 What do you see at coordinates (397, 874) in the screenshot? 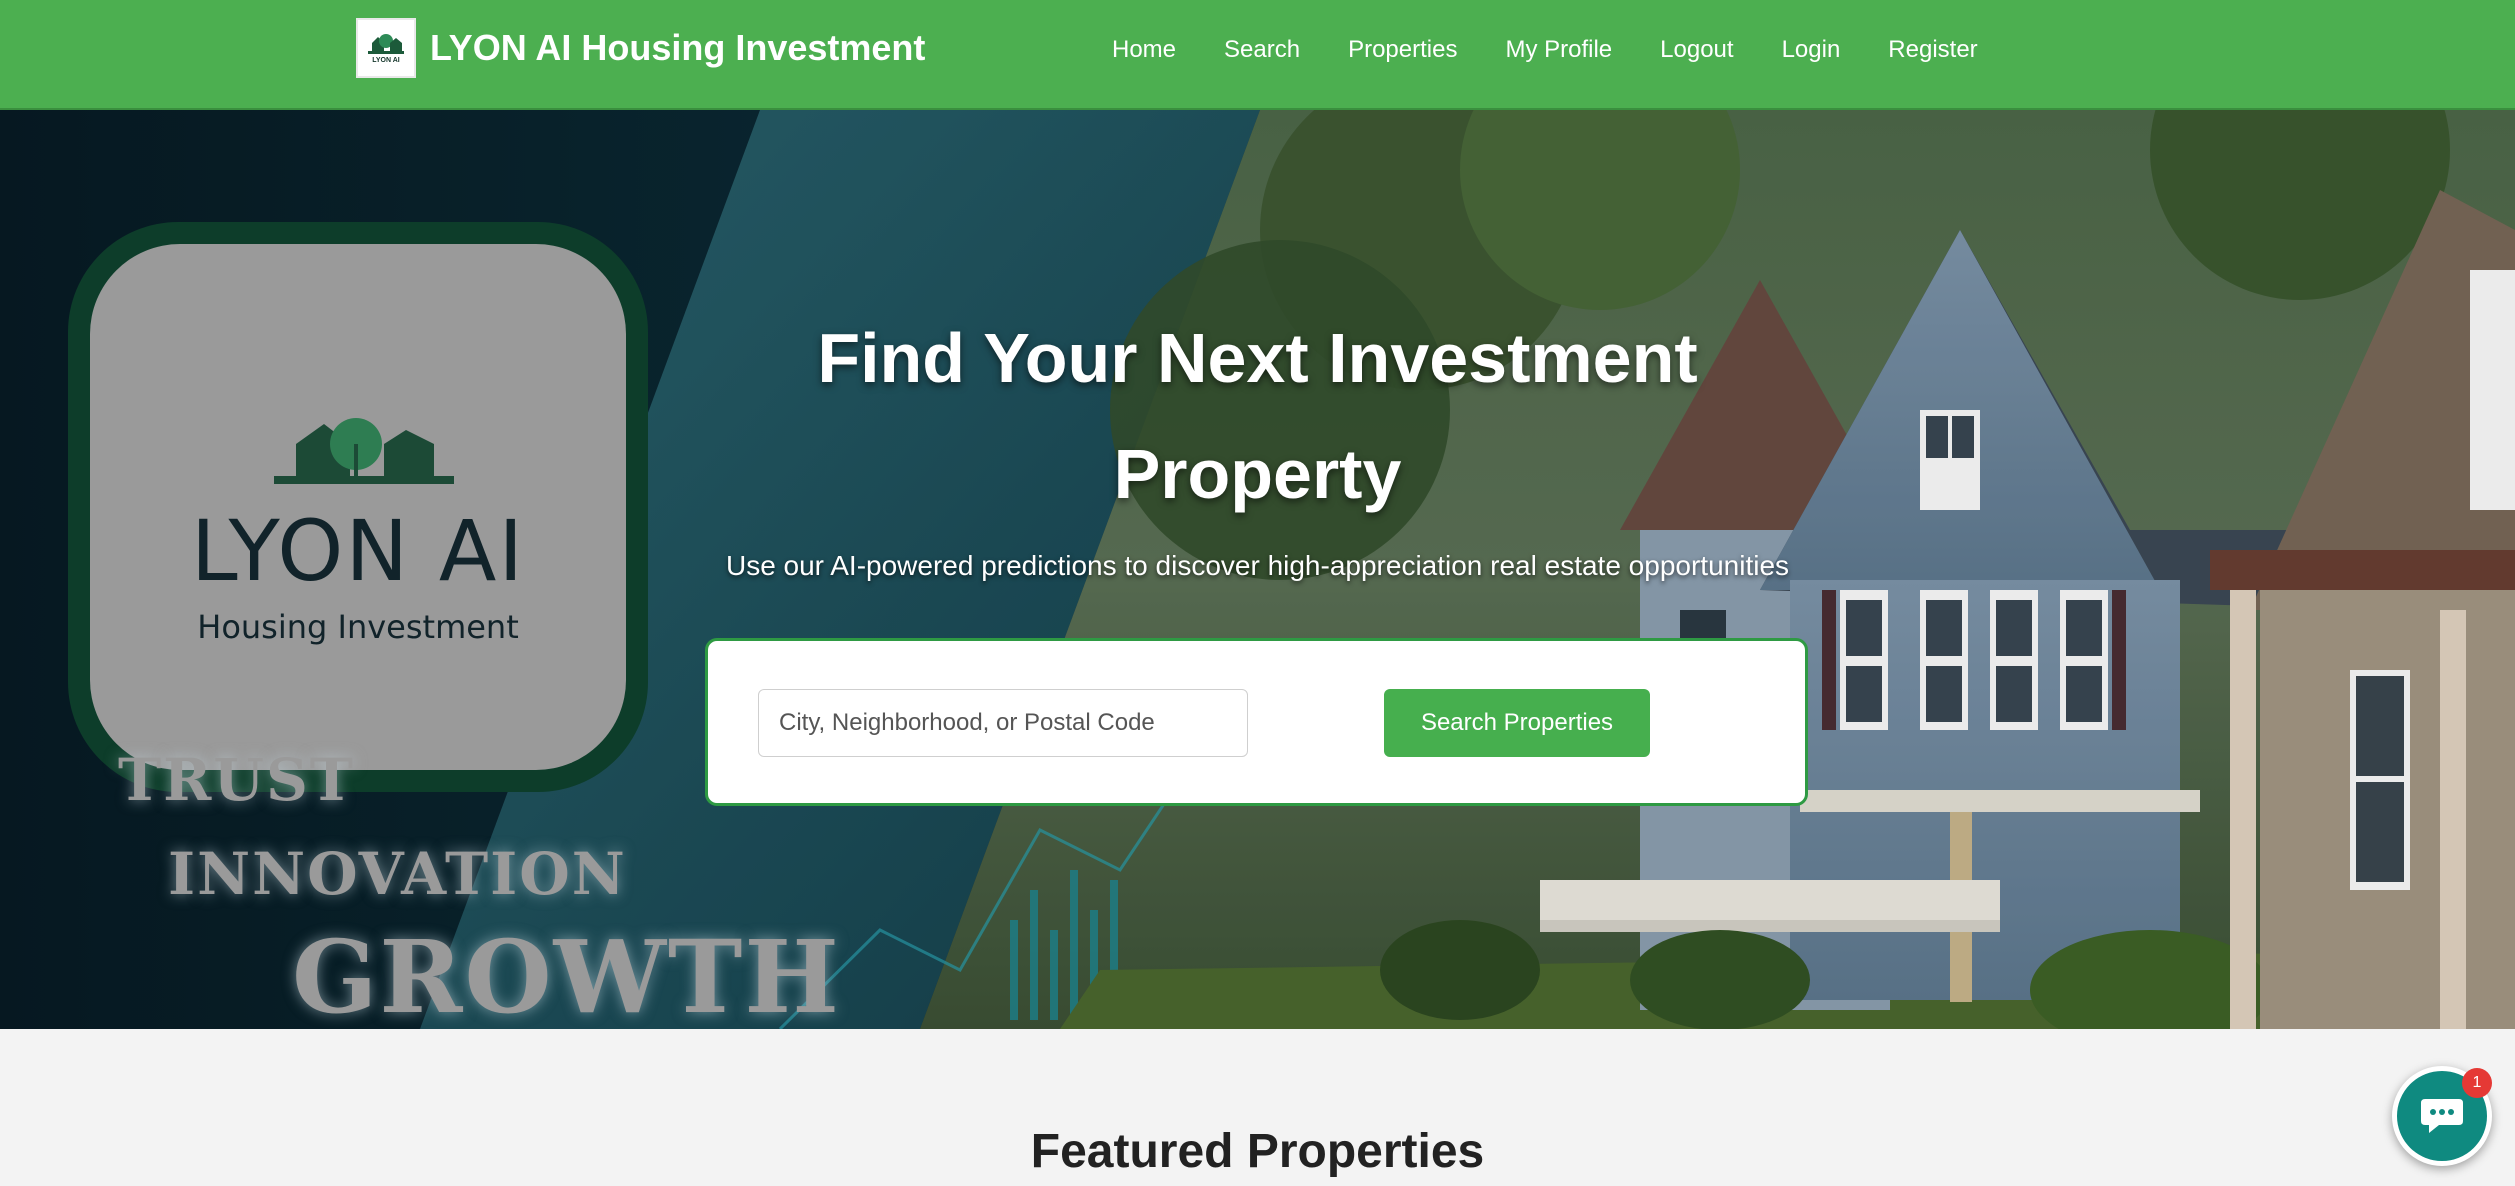
I see `word-innovation: INNOVATION` at bounding box center [397, 874].